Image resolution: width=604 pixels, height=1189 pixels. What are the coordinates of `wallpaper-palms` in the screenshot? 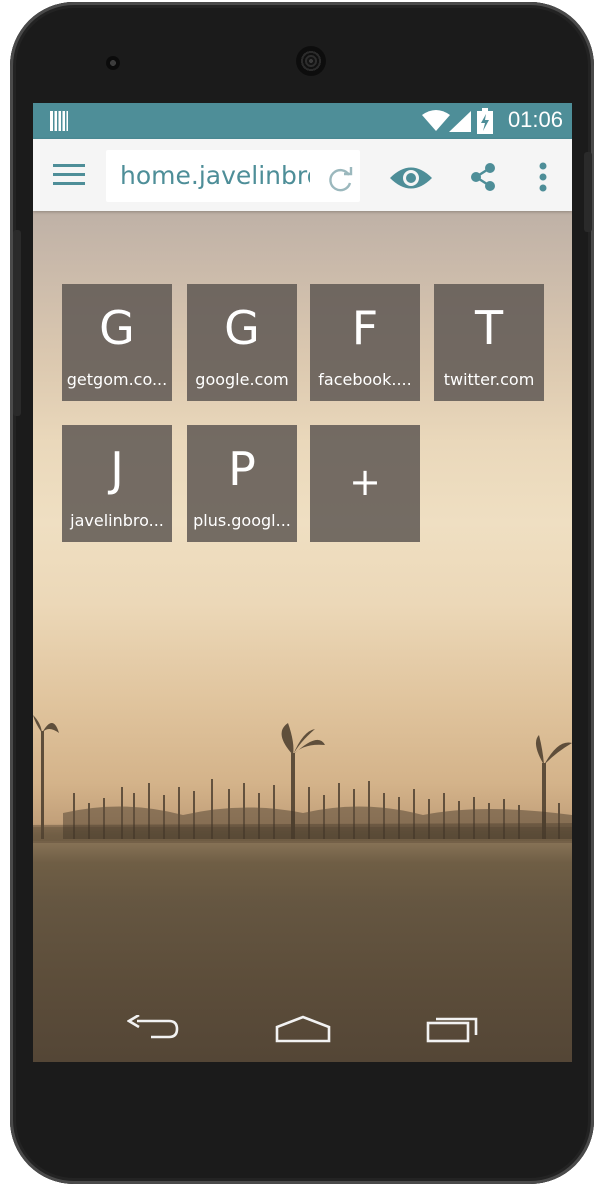 It's located at (302, 779).